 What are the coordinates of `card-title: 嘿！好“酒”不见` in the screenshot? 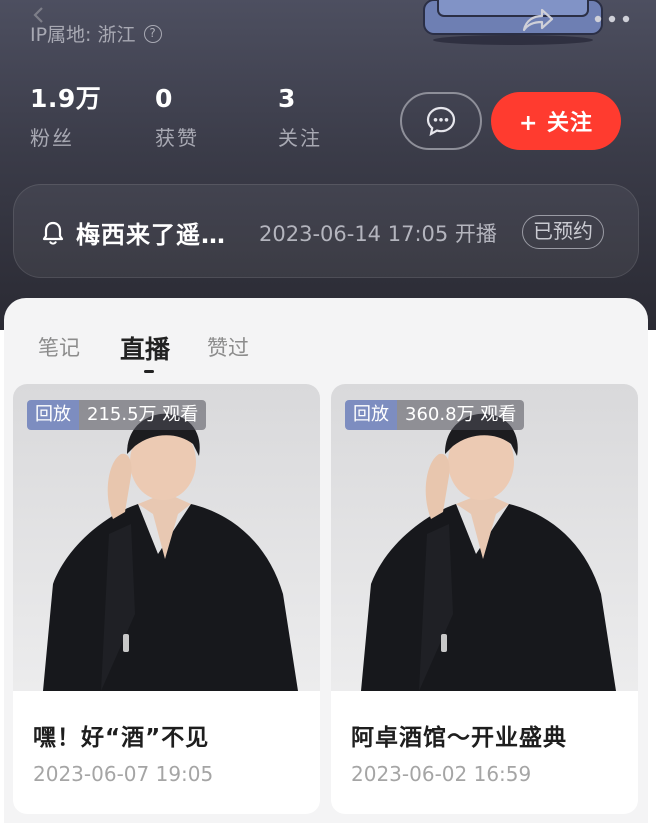 It's located at (121, 738).